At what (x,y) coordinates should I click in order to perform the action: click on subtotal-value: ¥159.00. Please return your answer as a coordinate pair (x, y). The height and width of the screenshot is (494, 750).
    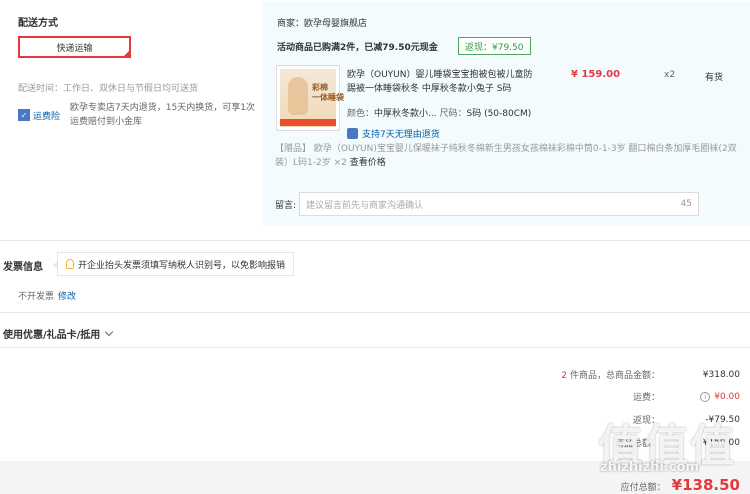
    Looking at the image, I should click on (721, 442).